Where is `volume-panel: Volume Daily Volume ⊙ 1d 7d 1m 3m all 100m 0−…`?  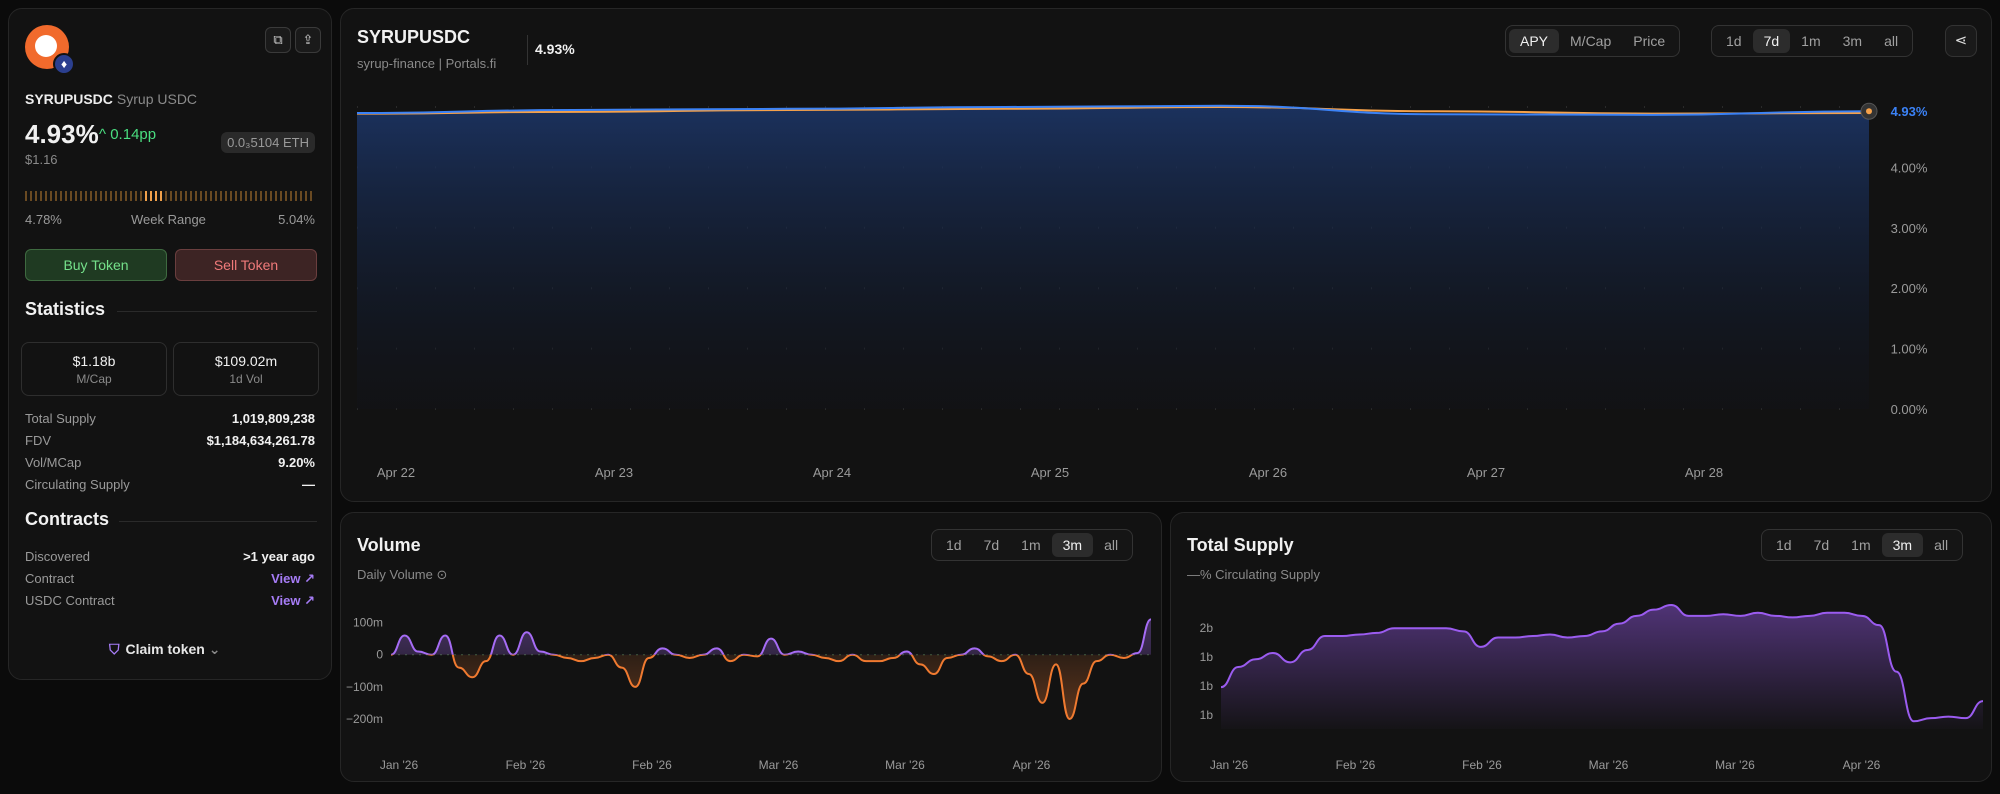 volume-panel: Volume Daily Volume ⊙ 1d 7d 1m 3m all 100m 0−… is located at coordinates (751, 647).